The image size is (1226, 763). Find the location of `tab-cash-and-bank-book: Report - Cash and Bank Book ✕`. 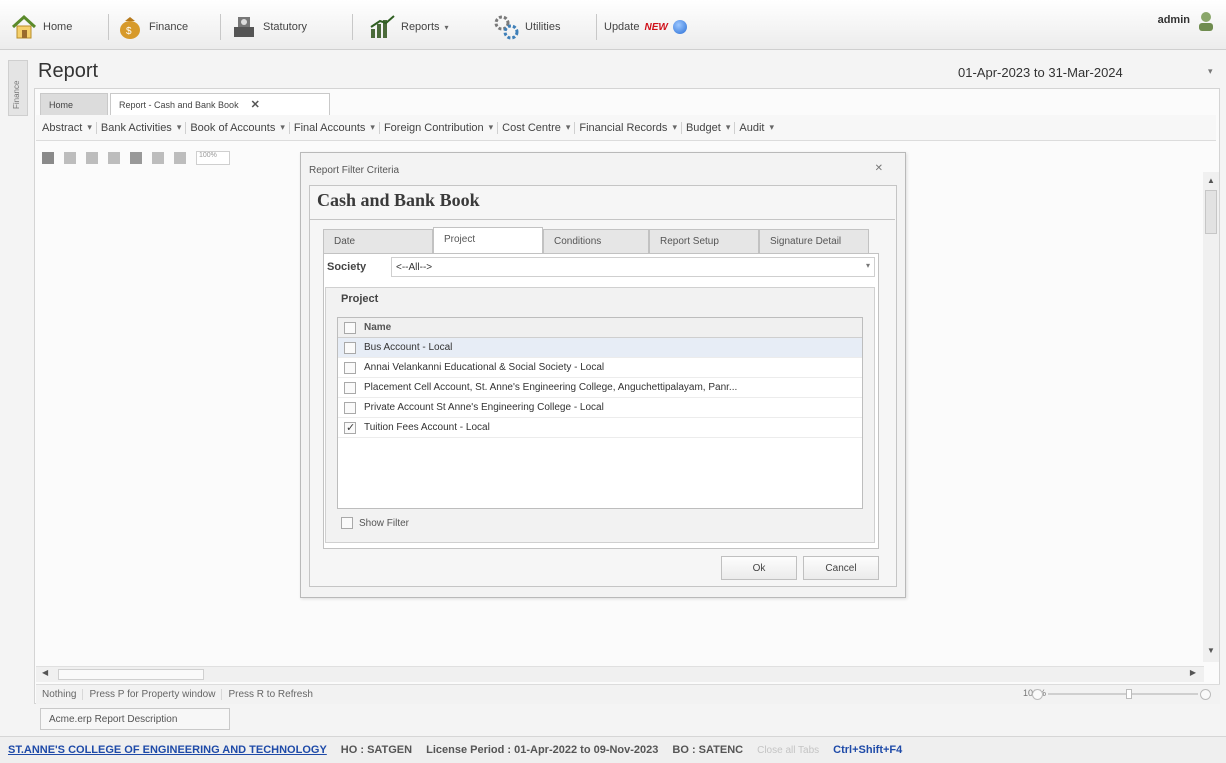

tab-cash-and-bank-book: Report - Cash and Bank Book ✕ is located at coordinates (220, 104).